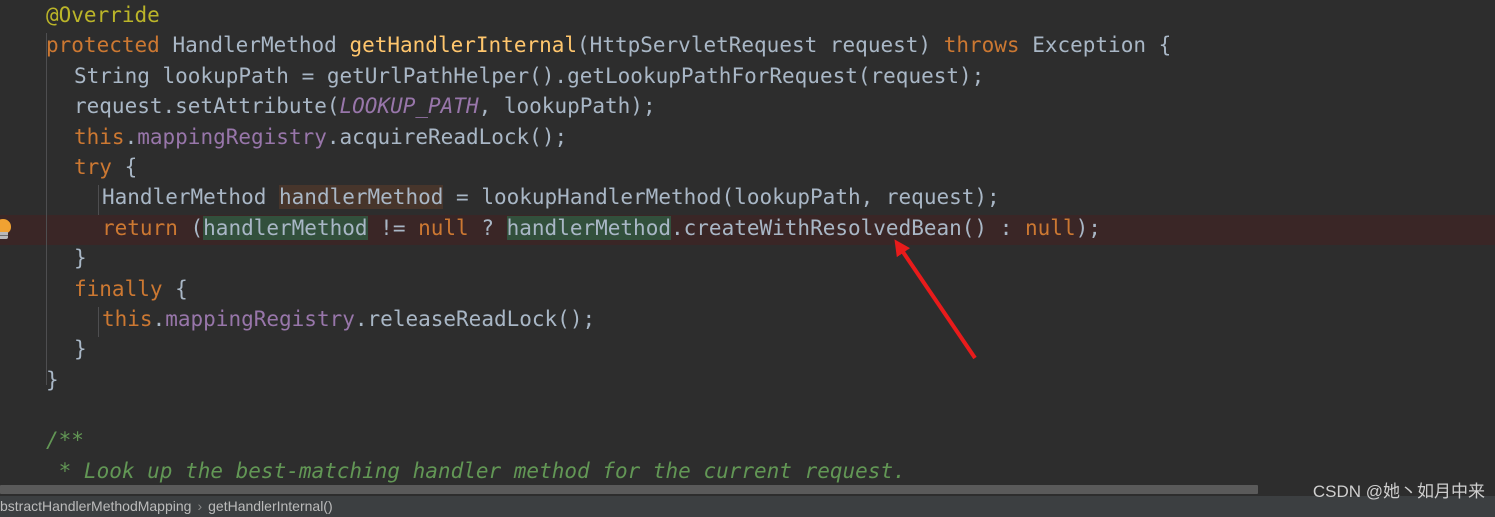 The width and height of the screenshot is (1495, 517). What do you see at coordinates (393, 227) in the screenshot?
I see `code-token: !=` at bounding box center [393, 227].